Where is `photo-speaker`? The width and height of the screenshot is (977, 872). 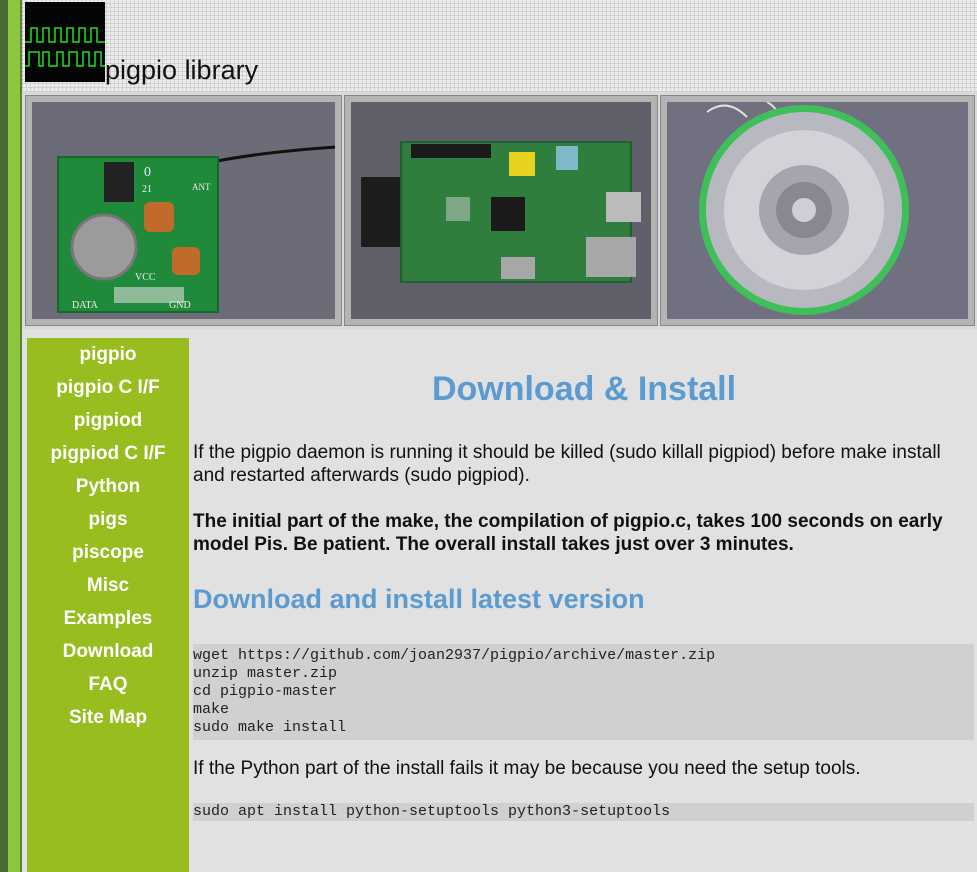 photo-speaker is located at coordinates (817, 210).